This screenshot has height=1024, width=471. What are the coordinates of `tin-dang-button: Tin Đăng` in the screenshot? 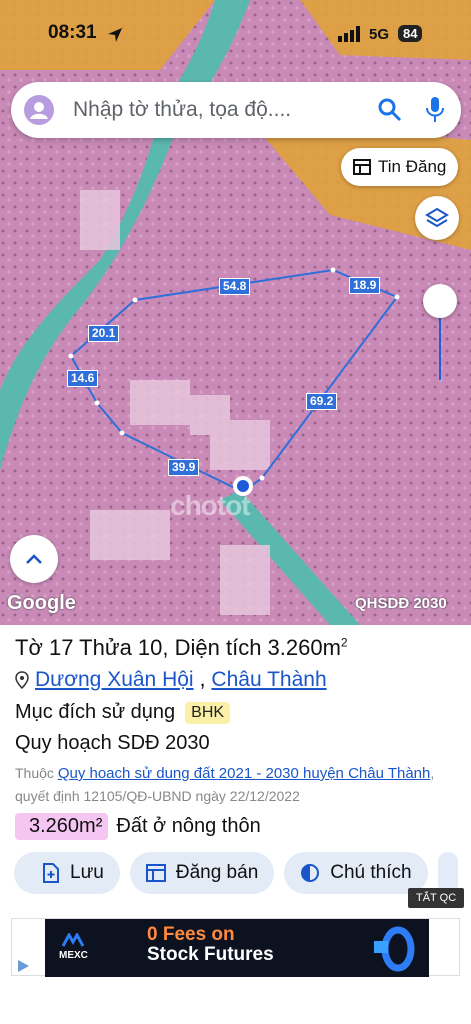 It's located at (400, 167).